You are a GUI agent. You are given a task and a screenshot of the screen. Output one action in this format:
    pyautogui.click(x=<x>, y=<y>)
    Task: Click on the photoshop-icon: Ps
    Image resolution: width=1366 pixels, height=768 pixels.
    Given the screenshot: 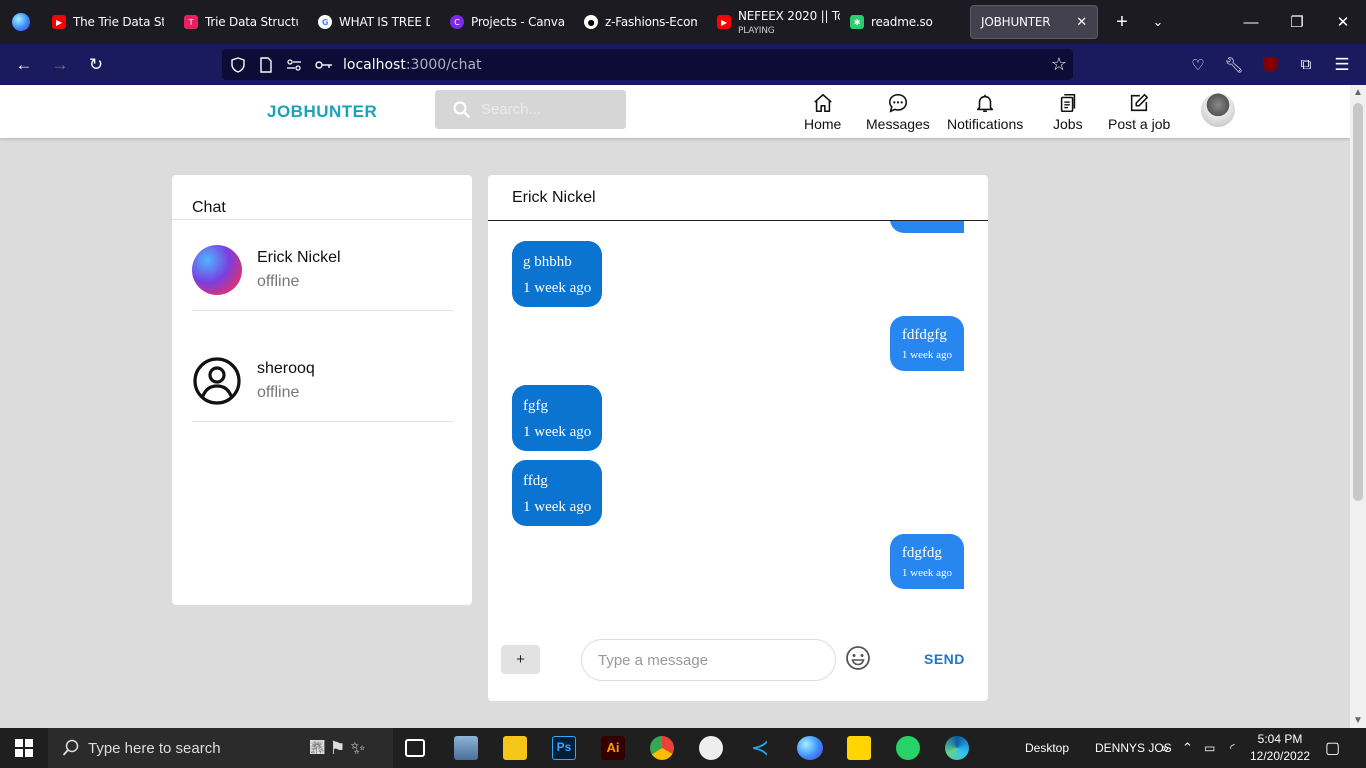 What is the action you would take?
    pyautogui.click(x=564, y=748)
    